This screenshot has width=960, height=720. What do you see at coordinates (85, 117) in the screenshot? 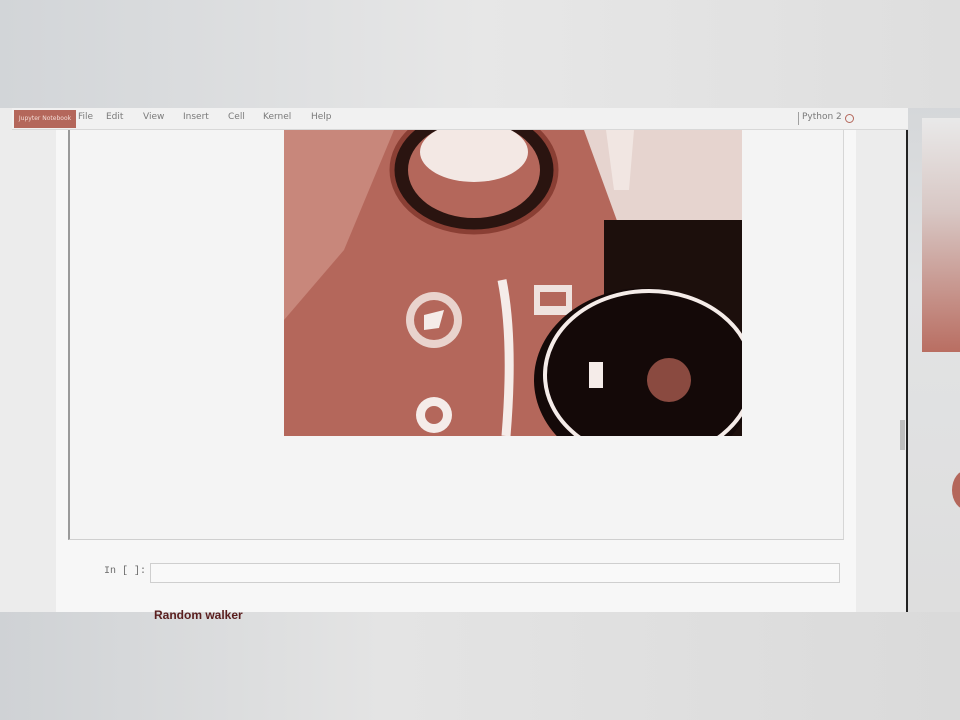
I see `menu-file: File` at bounding box center [85, 117].